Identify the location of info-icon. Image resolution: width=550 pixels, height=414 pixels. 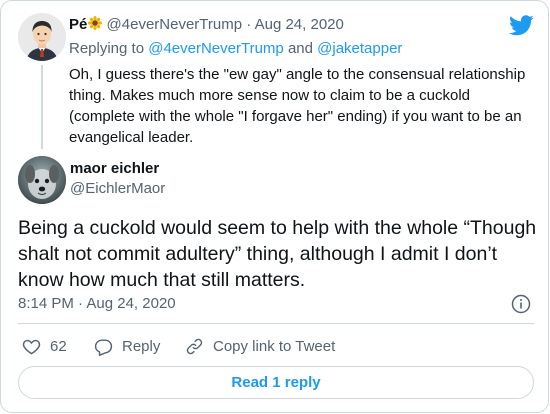
(521, 304).